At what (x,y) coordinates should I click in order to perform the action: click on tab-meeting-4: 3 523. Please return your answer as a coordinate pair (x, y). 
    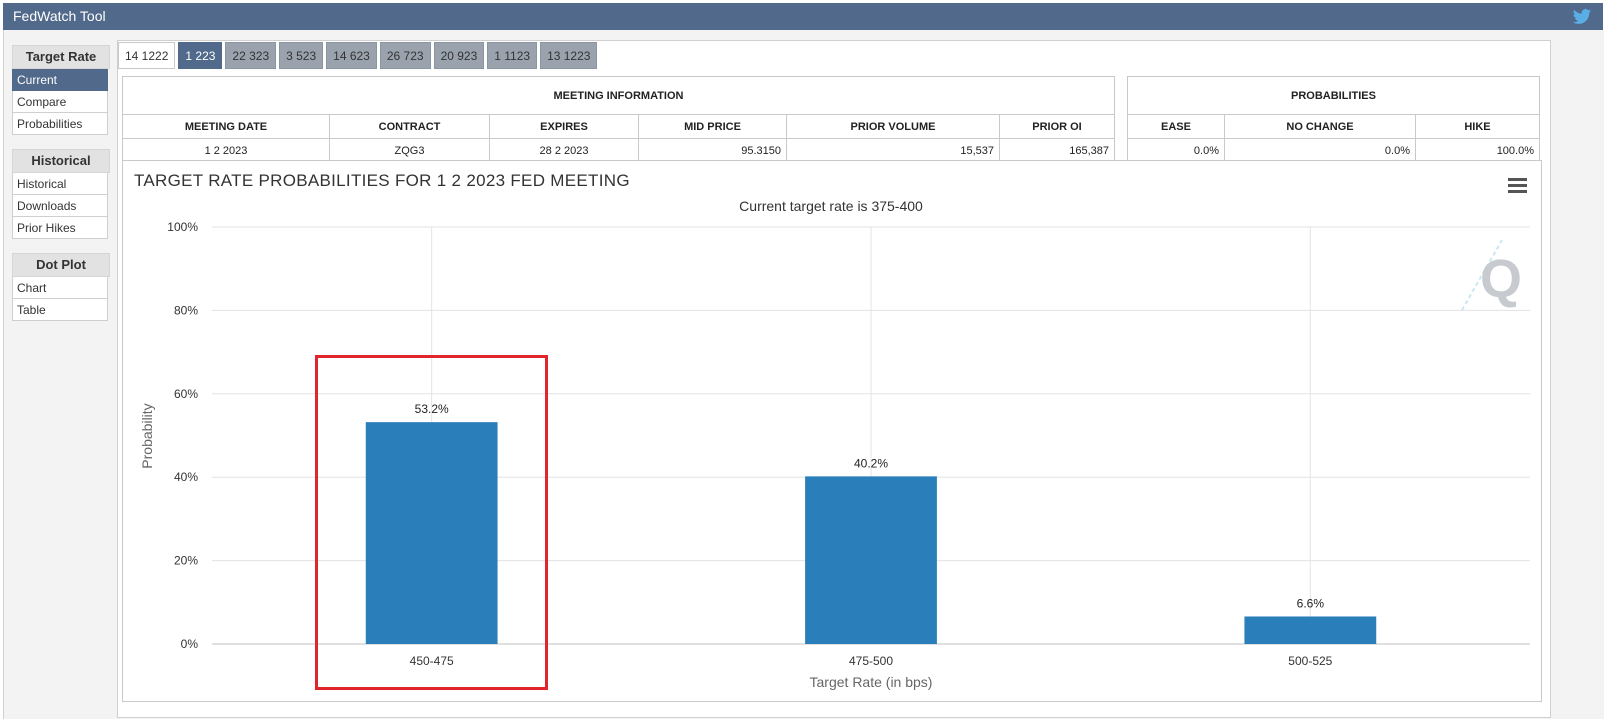
    Looking at the image, I should click on (301, 55).